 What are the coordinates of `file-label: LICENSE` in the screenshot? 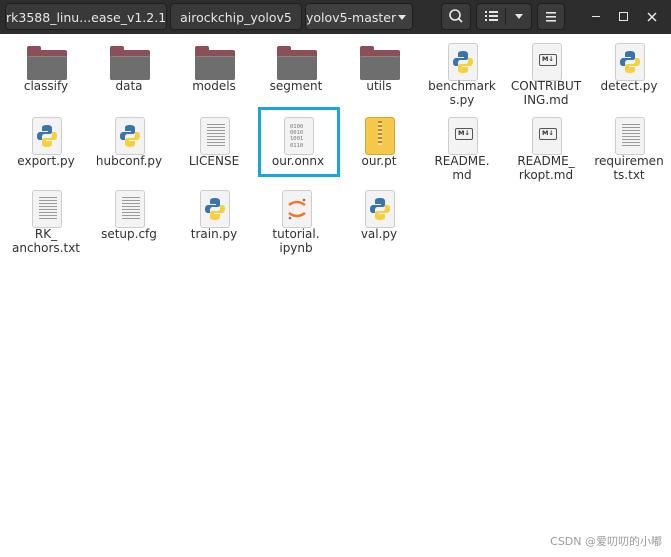 It's located at (214, 161).